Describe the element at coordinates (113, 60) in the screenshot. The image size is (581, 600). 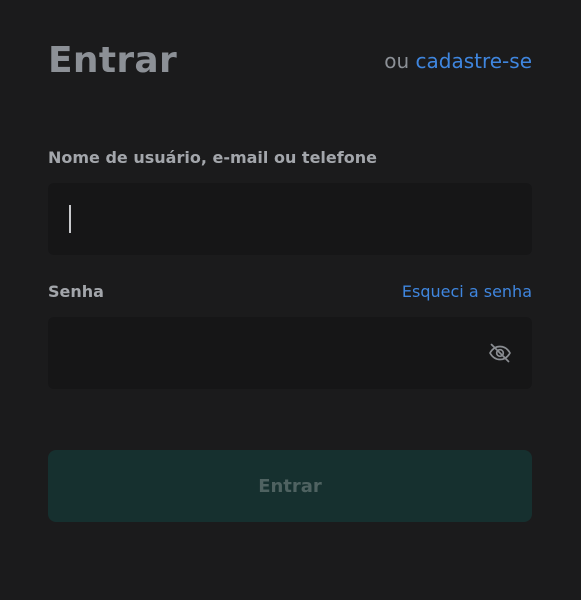
I see `page-title: Entrar` at that location.